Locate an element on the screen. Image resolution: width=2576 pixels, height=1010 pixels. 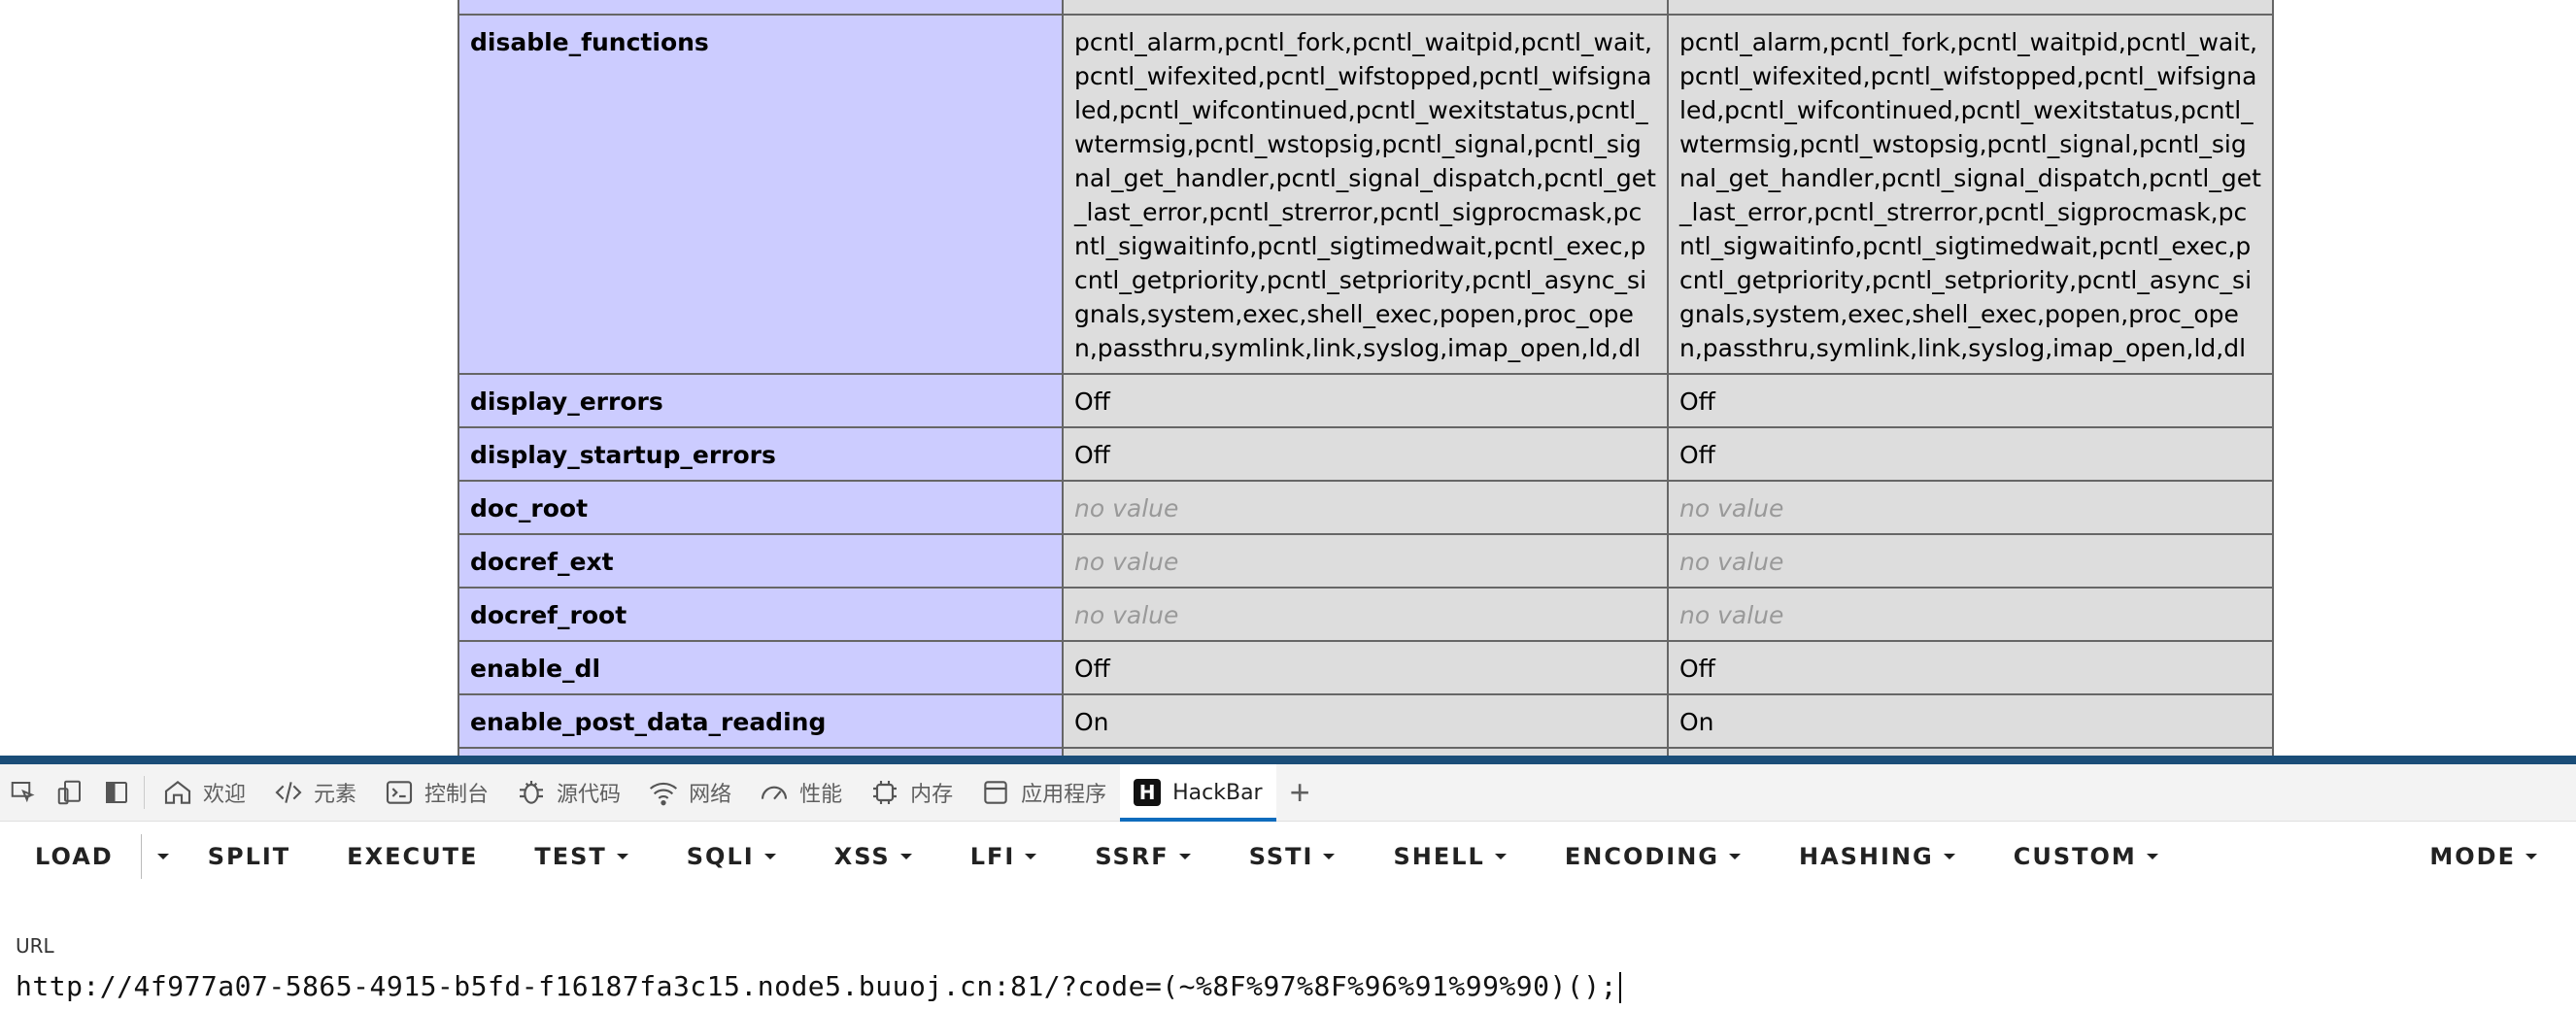
wifi-icon is located at coordinates (664, 794).